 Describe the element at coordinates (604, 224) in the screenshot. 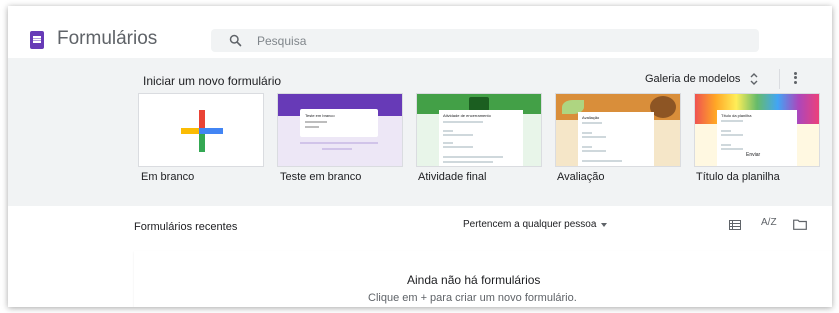

I see `caret-down-icon` at that location.